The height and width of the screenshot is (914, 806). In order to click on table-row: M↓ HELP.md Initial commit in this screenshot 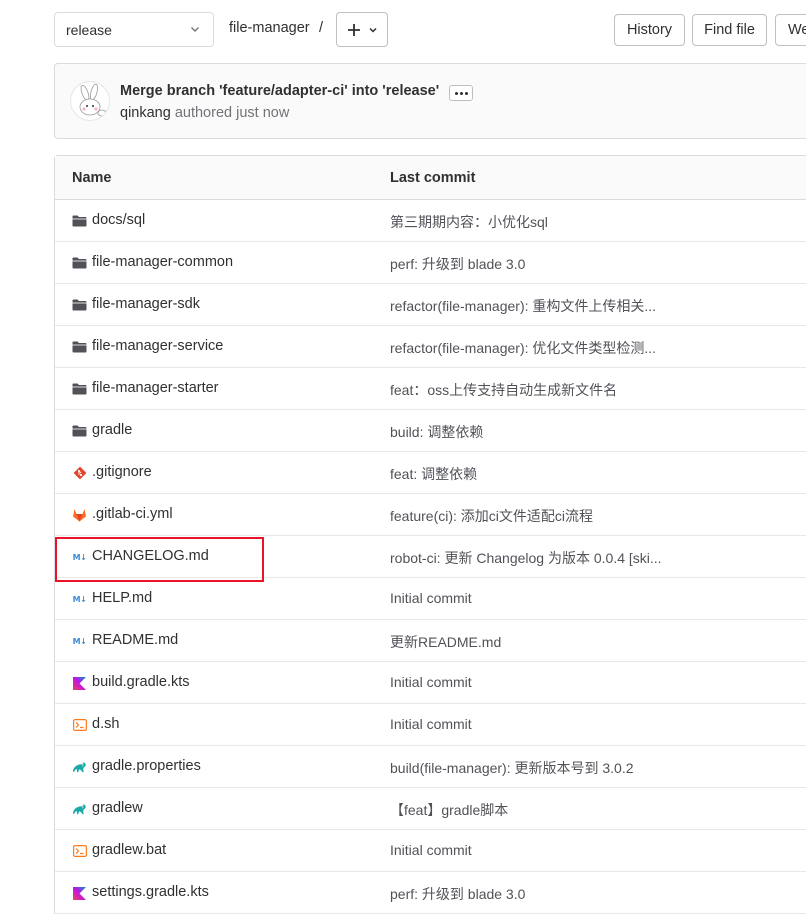, I will do `click(430, 599)`.